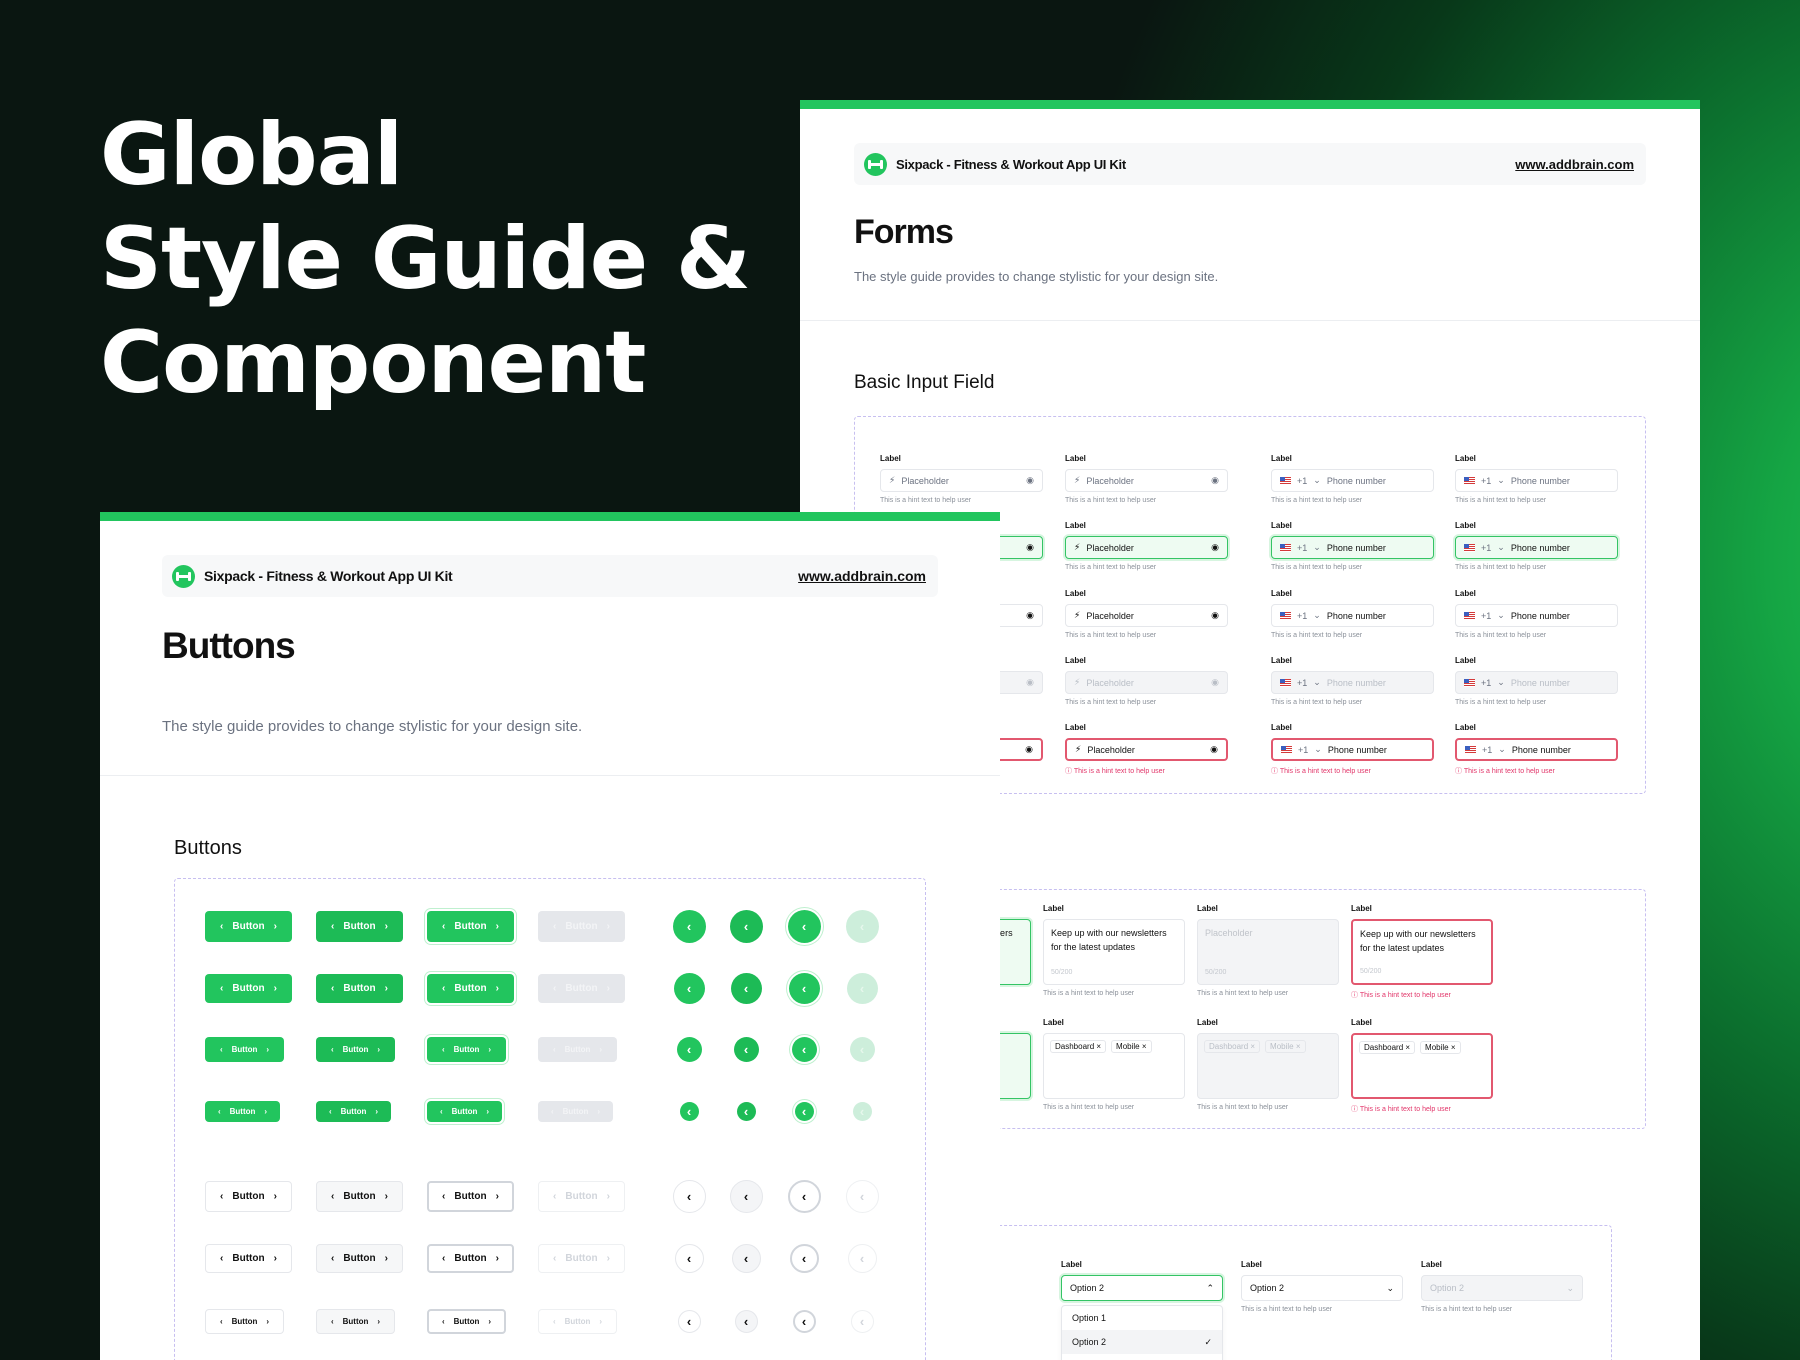  Describe the element at coordinates (251, 155) in the screenshot. I see `hero-line-1: Global` at that location.